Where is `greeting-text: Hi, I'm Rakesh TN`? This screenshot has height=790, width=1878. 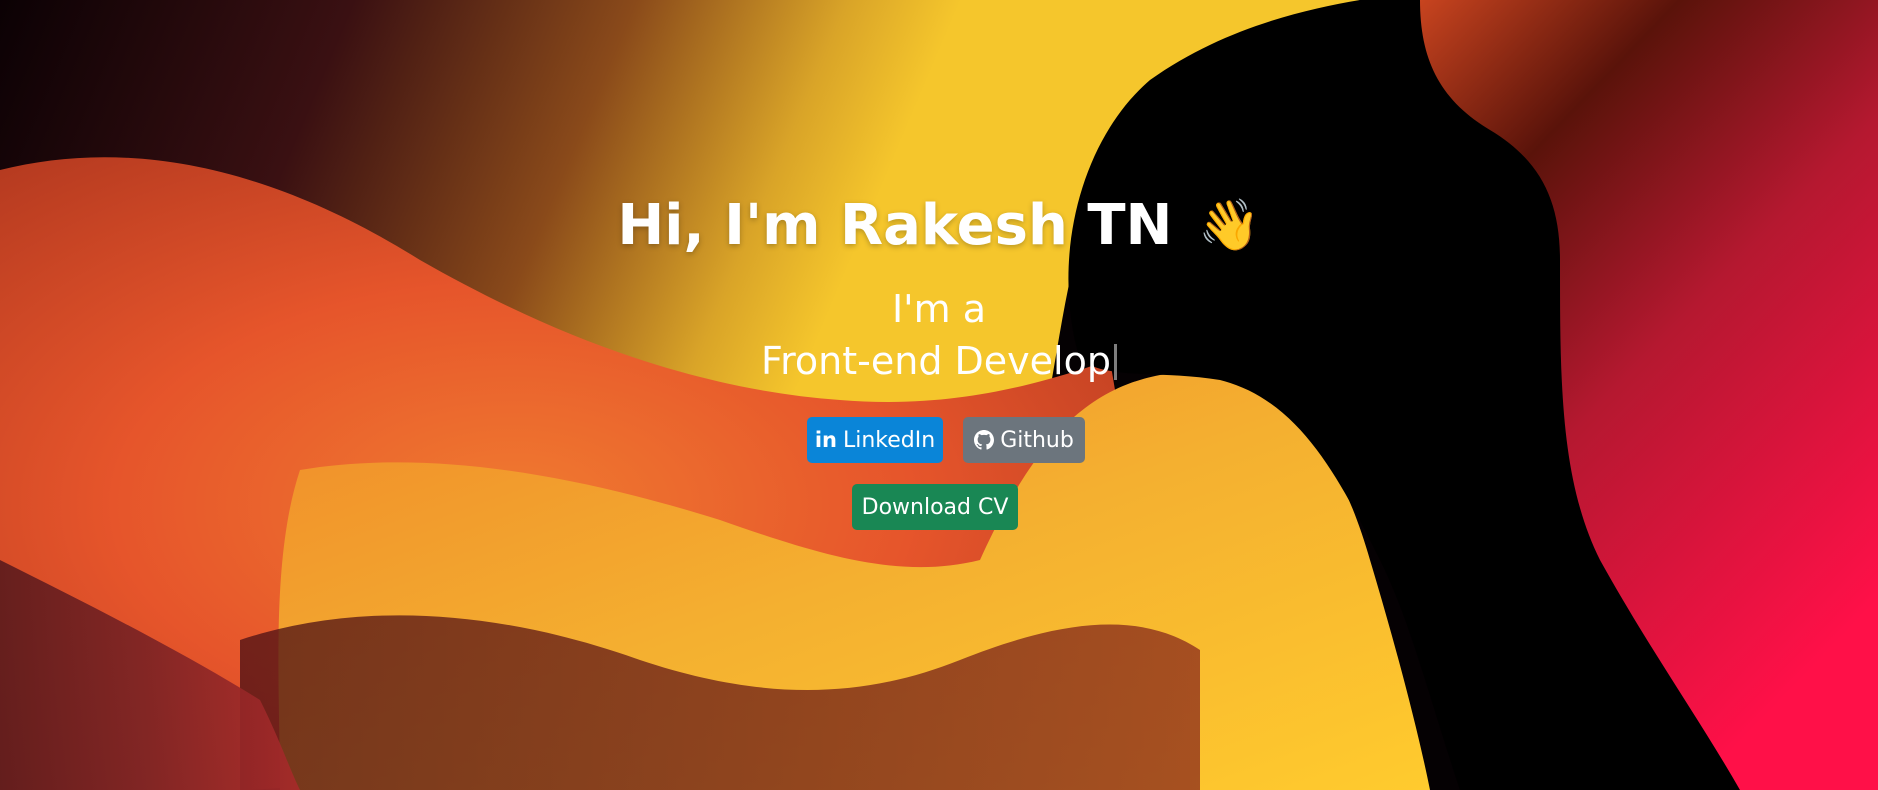
greeting-text: Hi, I'm Rakesh TN is located at coordinates (895, 225).